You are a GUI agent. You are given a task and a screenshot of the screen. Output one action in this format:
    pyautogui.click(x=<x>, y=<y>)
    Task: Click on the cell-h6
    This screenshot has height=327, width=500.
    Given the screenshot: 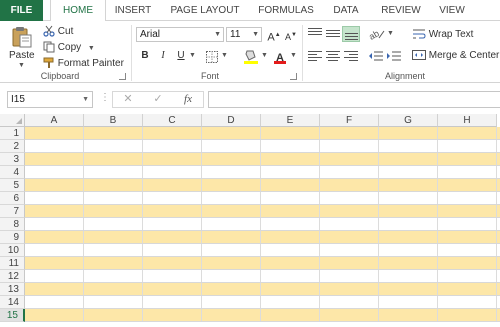 What is the action you would take?
    pyautogui.click(x=467, y=198)
    